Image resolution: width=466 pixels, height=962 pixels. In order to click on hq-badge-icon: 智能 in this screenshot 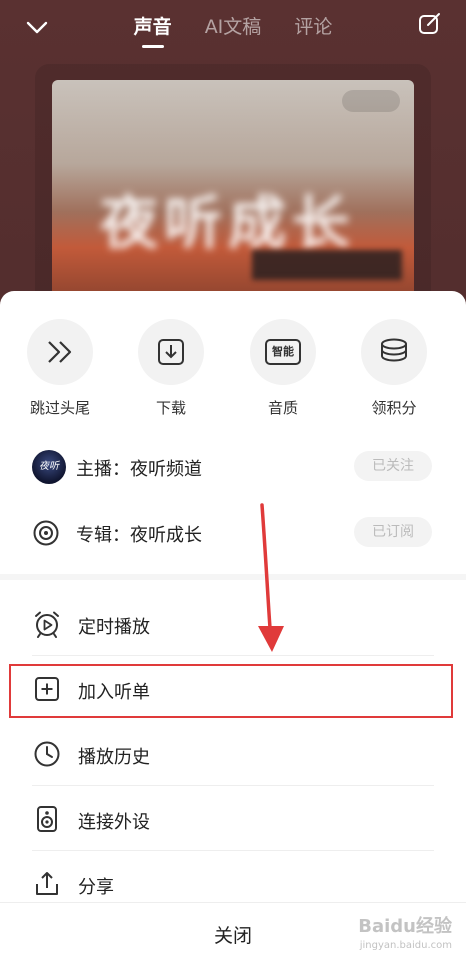, I will do `click(283, 352)`.